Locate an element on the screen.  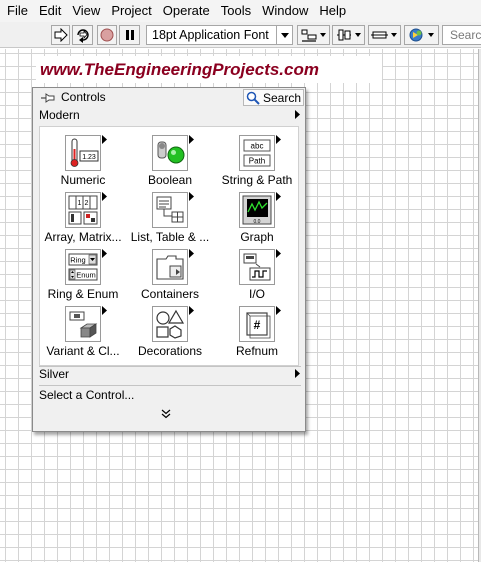
svg-text: 2 is located at coordinates (87, 203).